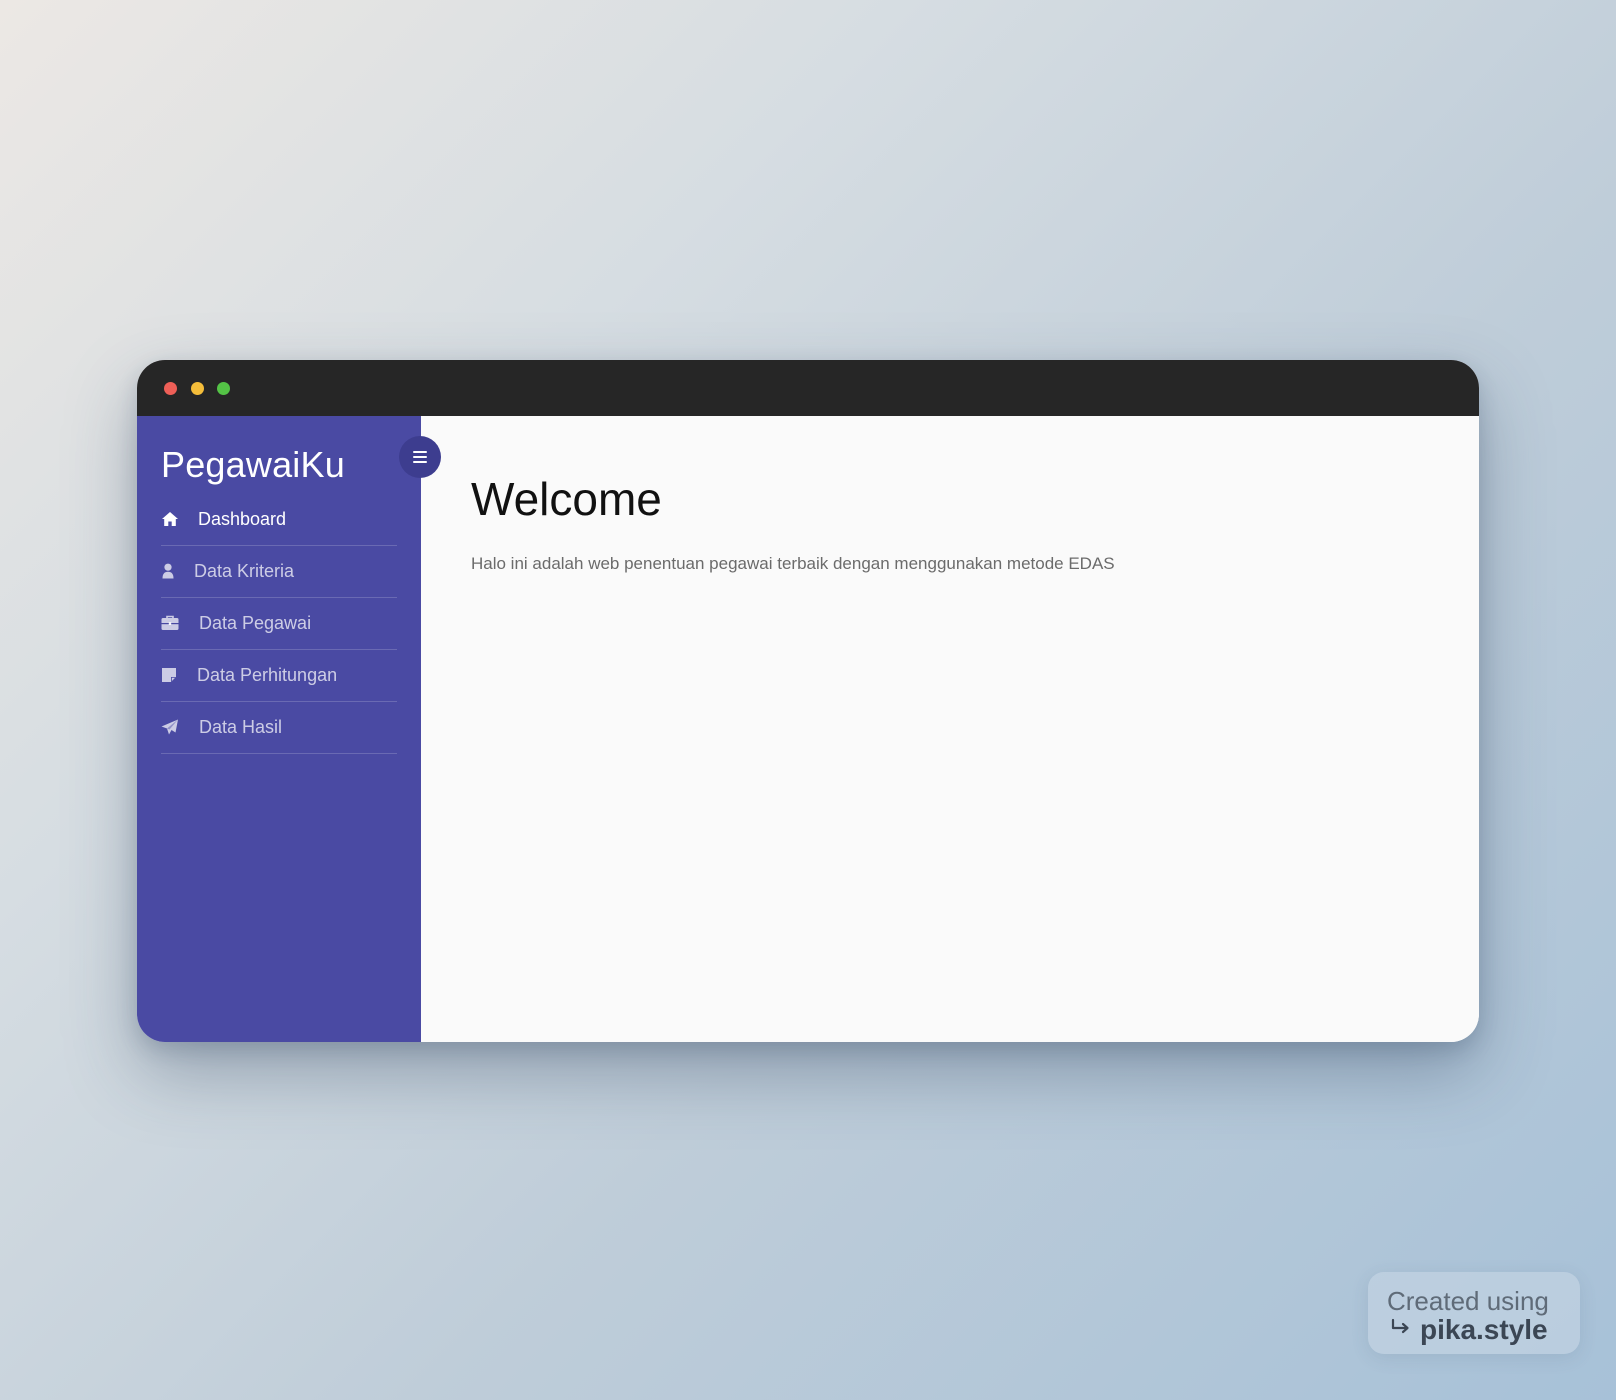 This screenshot has height=1400, width=1616. Describe the element at coordinates (808, 388) in the screenshot. I see `window-titlebar` at that location.